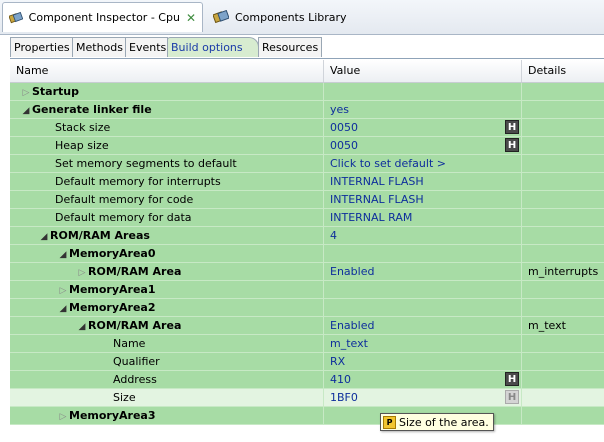 The width and height of the screenshot is (604, 442). What do you see at coordinates (290, 47) in the screenshot?
I see `tab-resources: Resources` at bounding box center [290, 47].